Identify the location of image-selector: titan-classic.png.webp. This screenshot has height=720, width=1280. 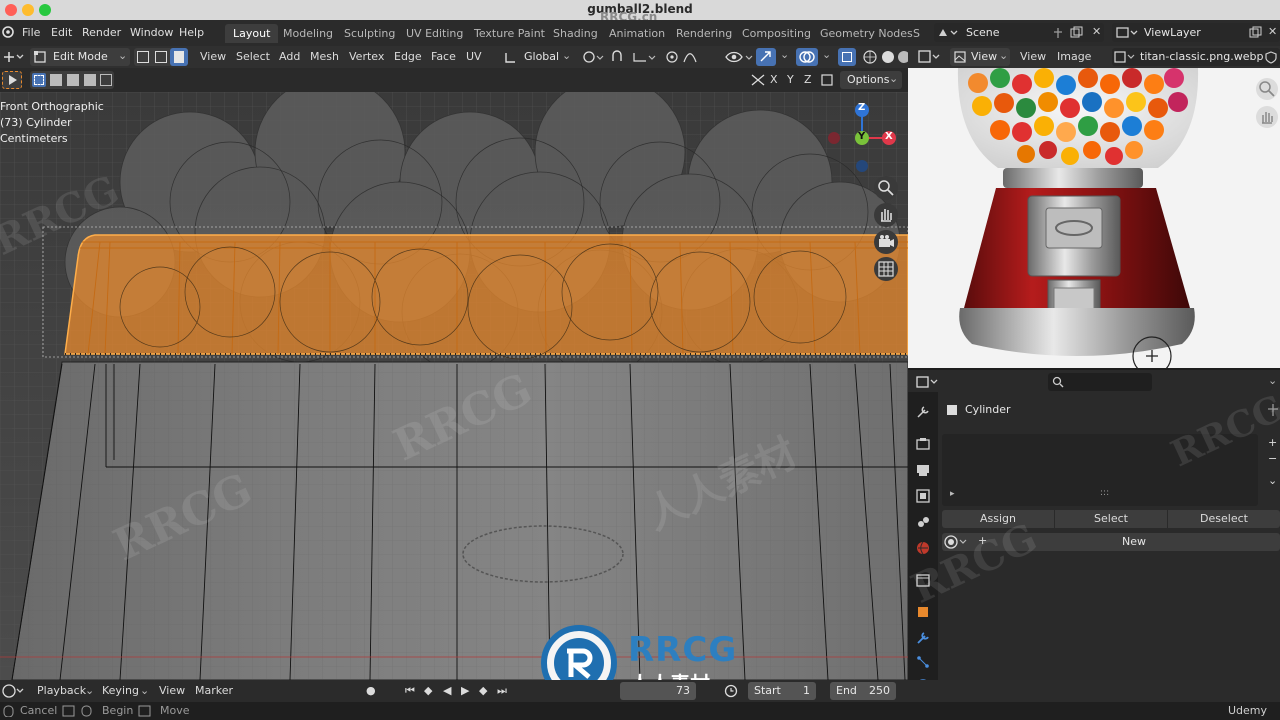
(1196, 57).